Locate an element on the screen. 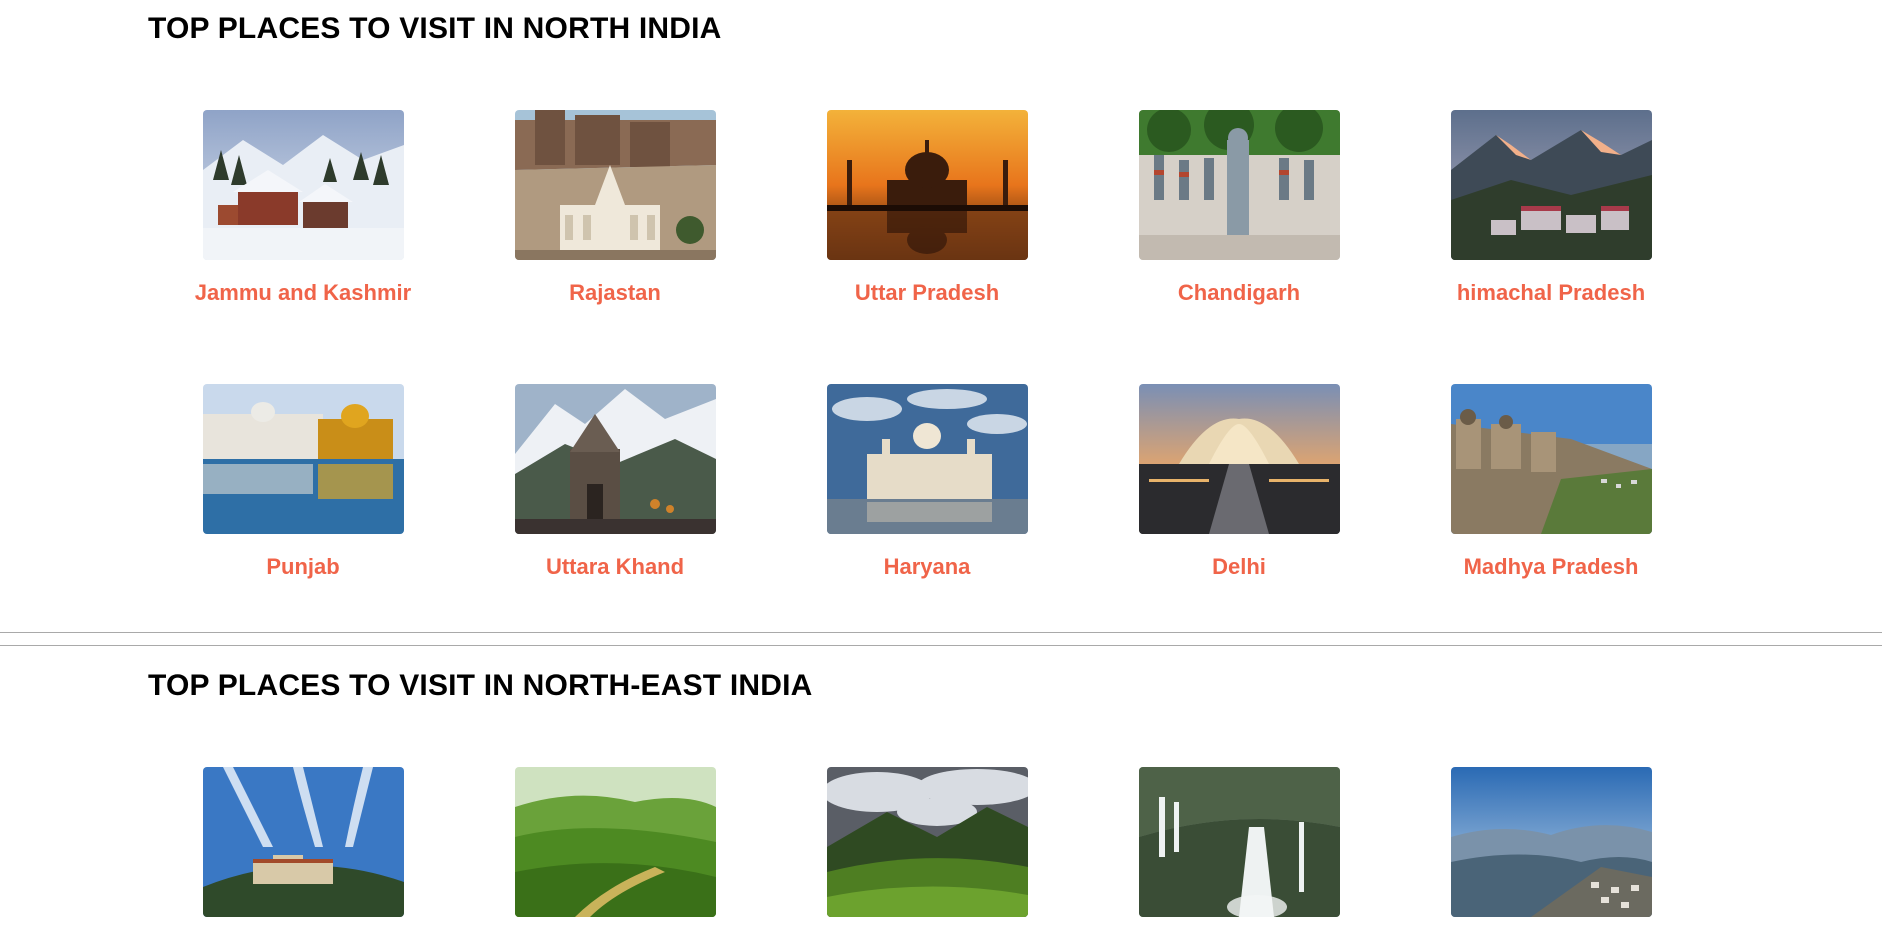 This screenshot has height=935, width=1882. place-card-delhi: Delhi is located at coordinates (1239, 482).